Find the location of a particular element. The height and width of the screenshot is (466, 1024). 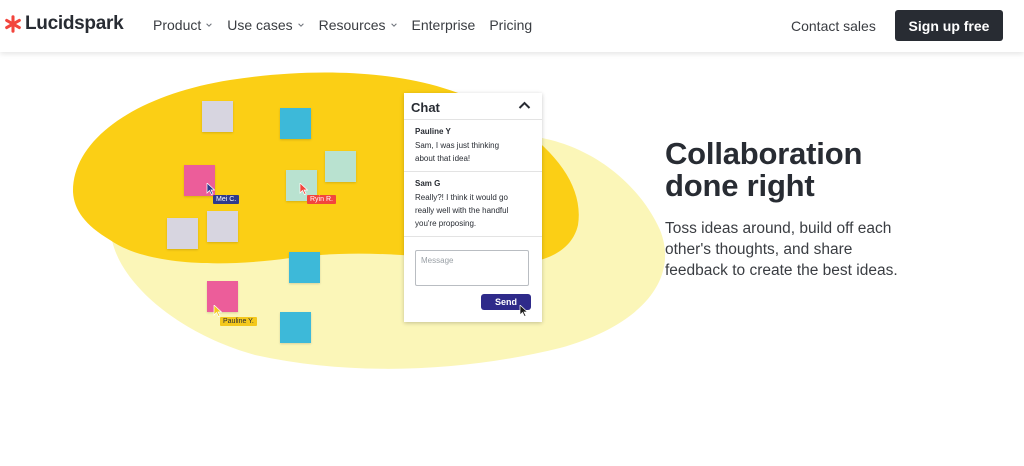

nav-enterprise: Enterprise is located at coordinates (444, 25).